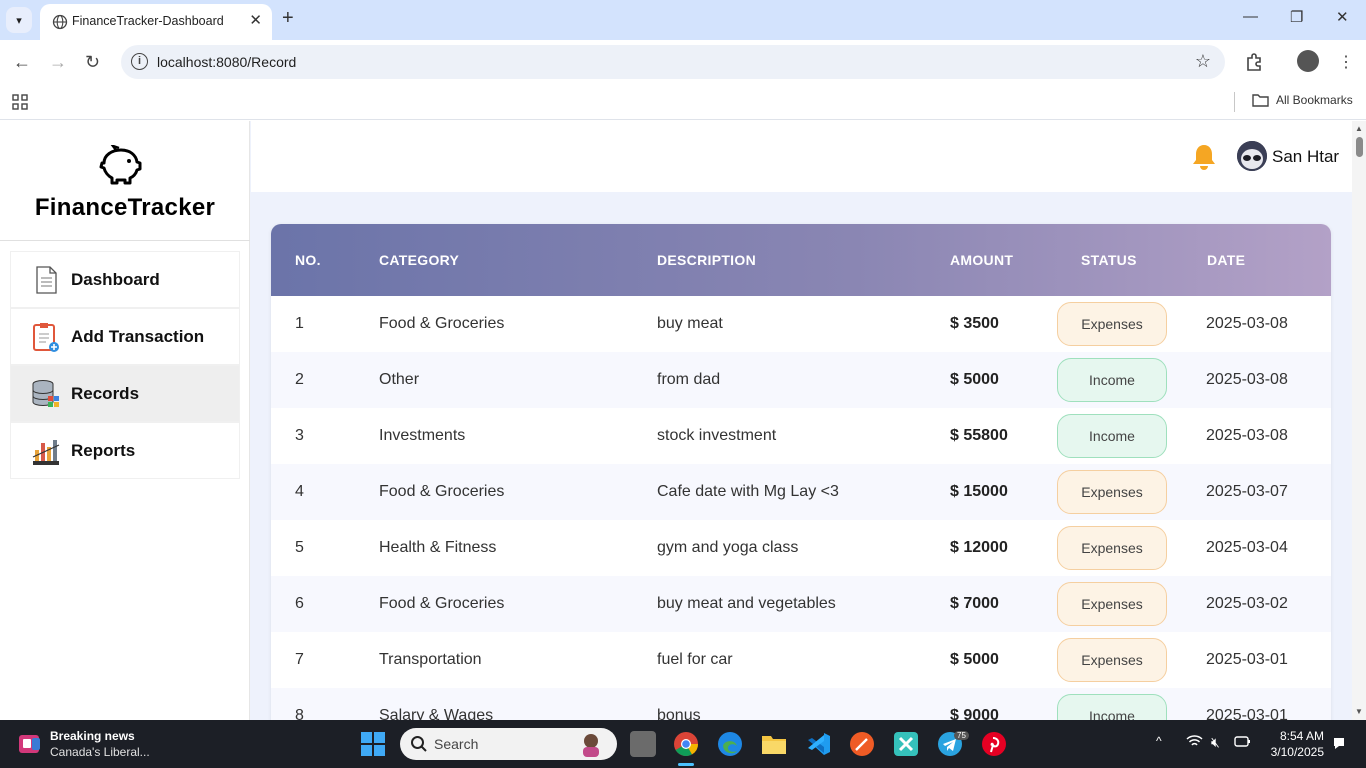 This screenshot has height=768, width=1366. I want to click on close-window-icon: ✕, so click(1342, 17).